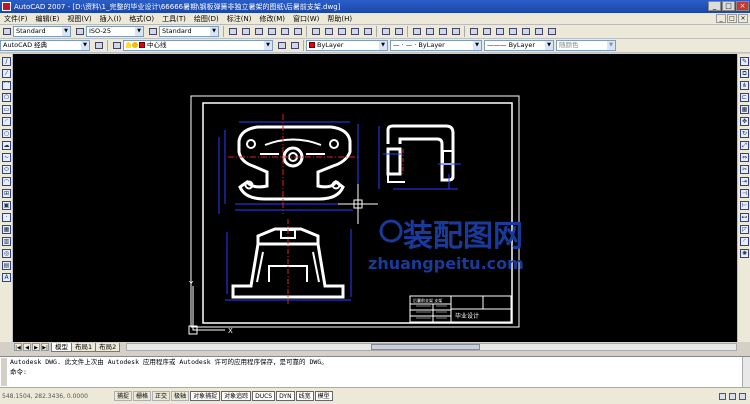 The height and width of the screenshot is (404, 750). I want to click on menu-draw: 绘图(D), so click(206, 19).